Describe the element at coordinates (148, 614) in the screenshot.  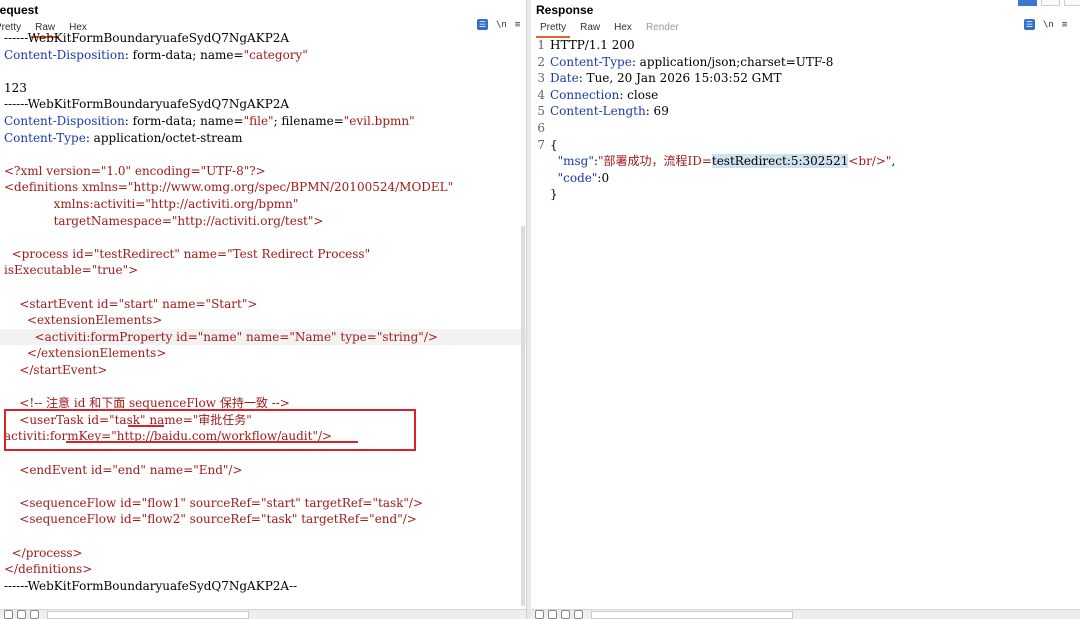
I see `request-search-input` at that location.